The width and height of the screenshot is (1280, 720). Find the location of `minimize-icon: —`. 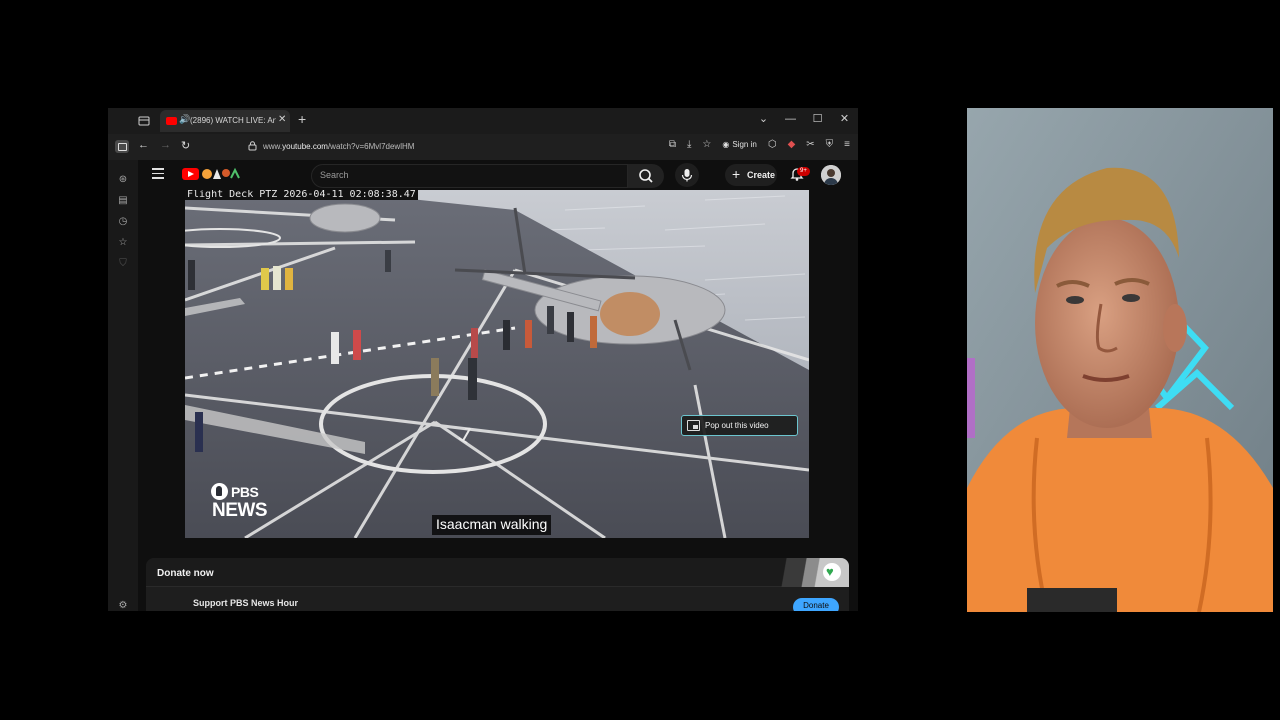

minimize-icon: — is located at coordinates (790, 119).